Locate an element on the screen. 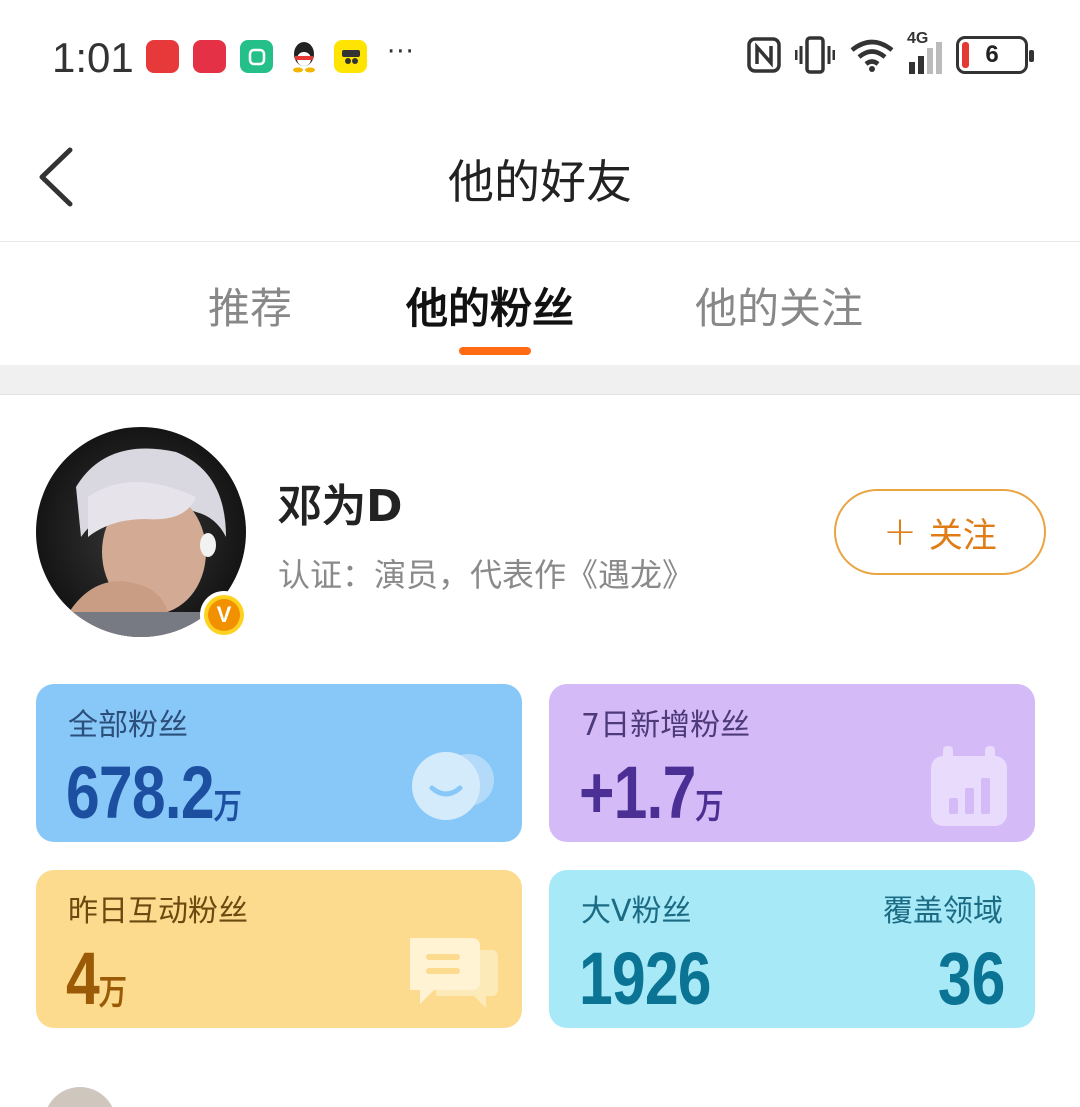 This screenshot has width=1080, height=1107. active-tab-indicator is located at coordinates (495, 351).